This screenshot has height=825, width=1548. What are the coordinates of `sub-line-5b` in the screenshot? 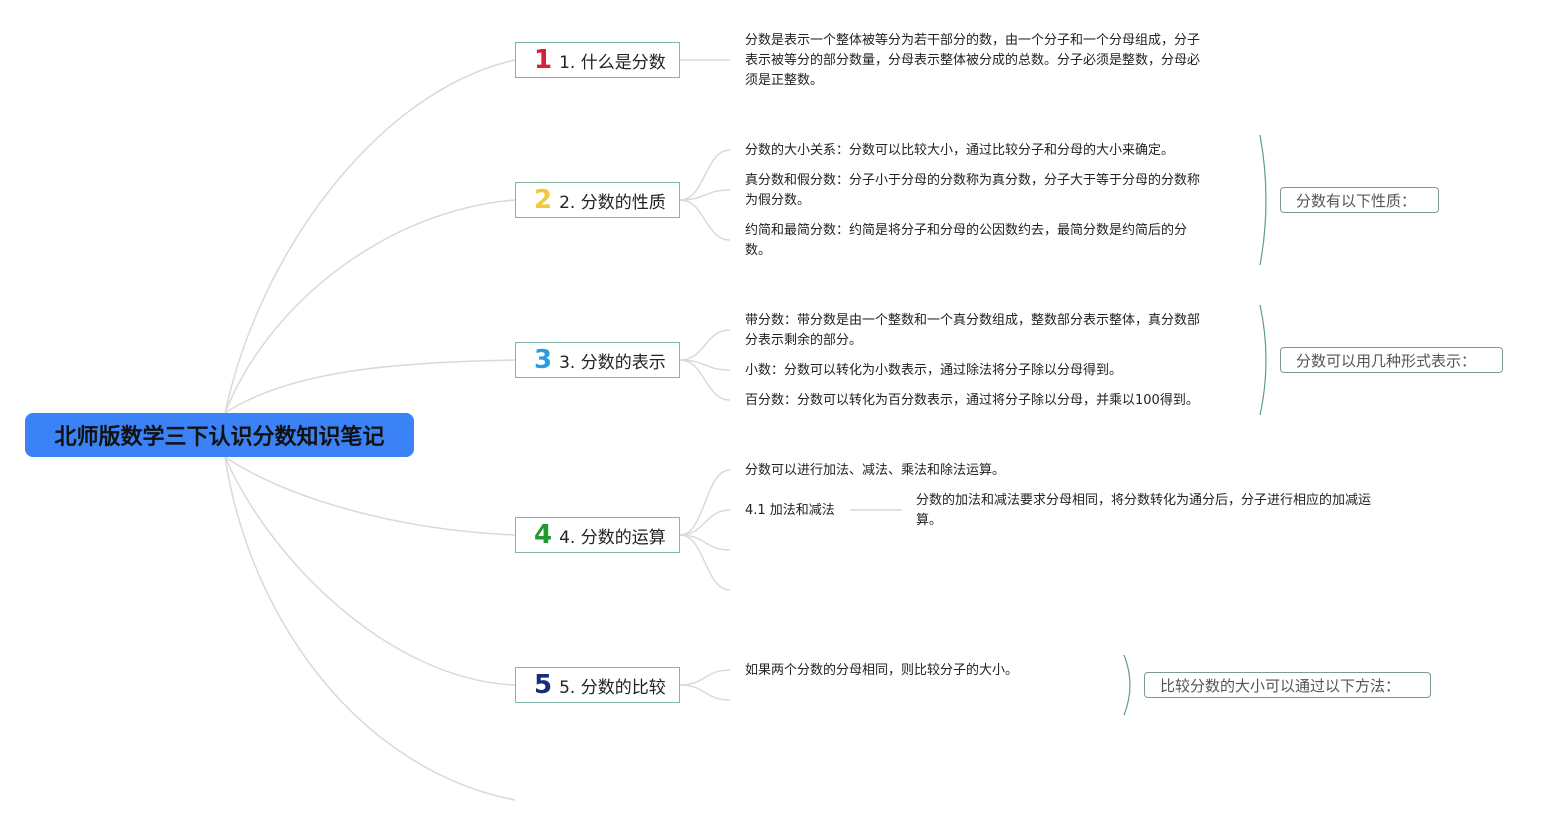 It's located at (705, 692).